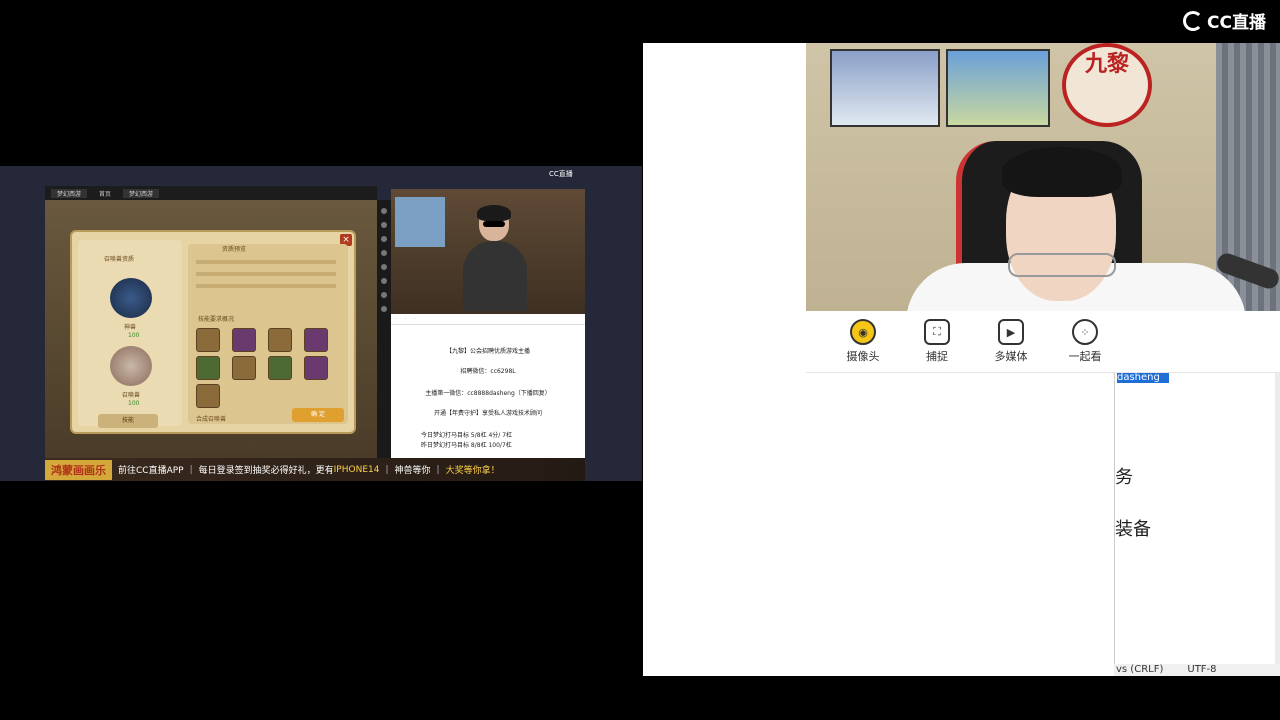 The image size is (1280, 720). I want to click on pet-a-value: 100, so click(134, 335).